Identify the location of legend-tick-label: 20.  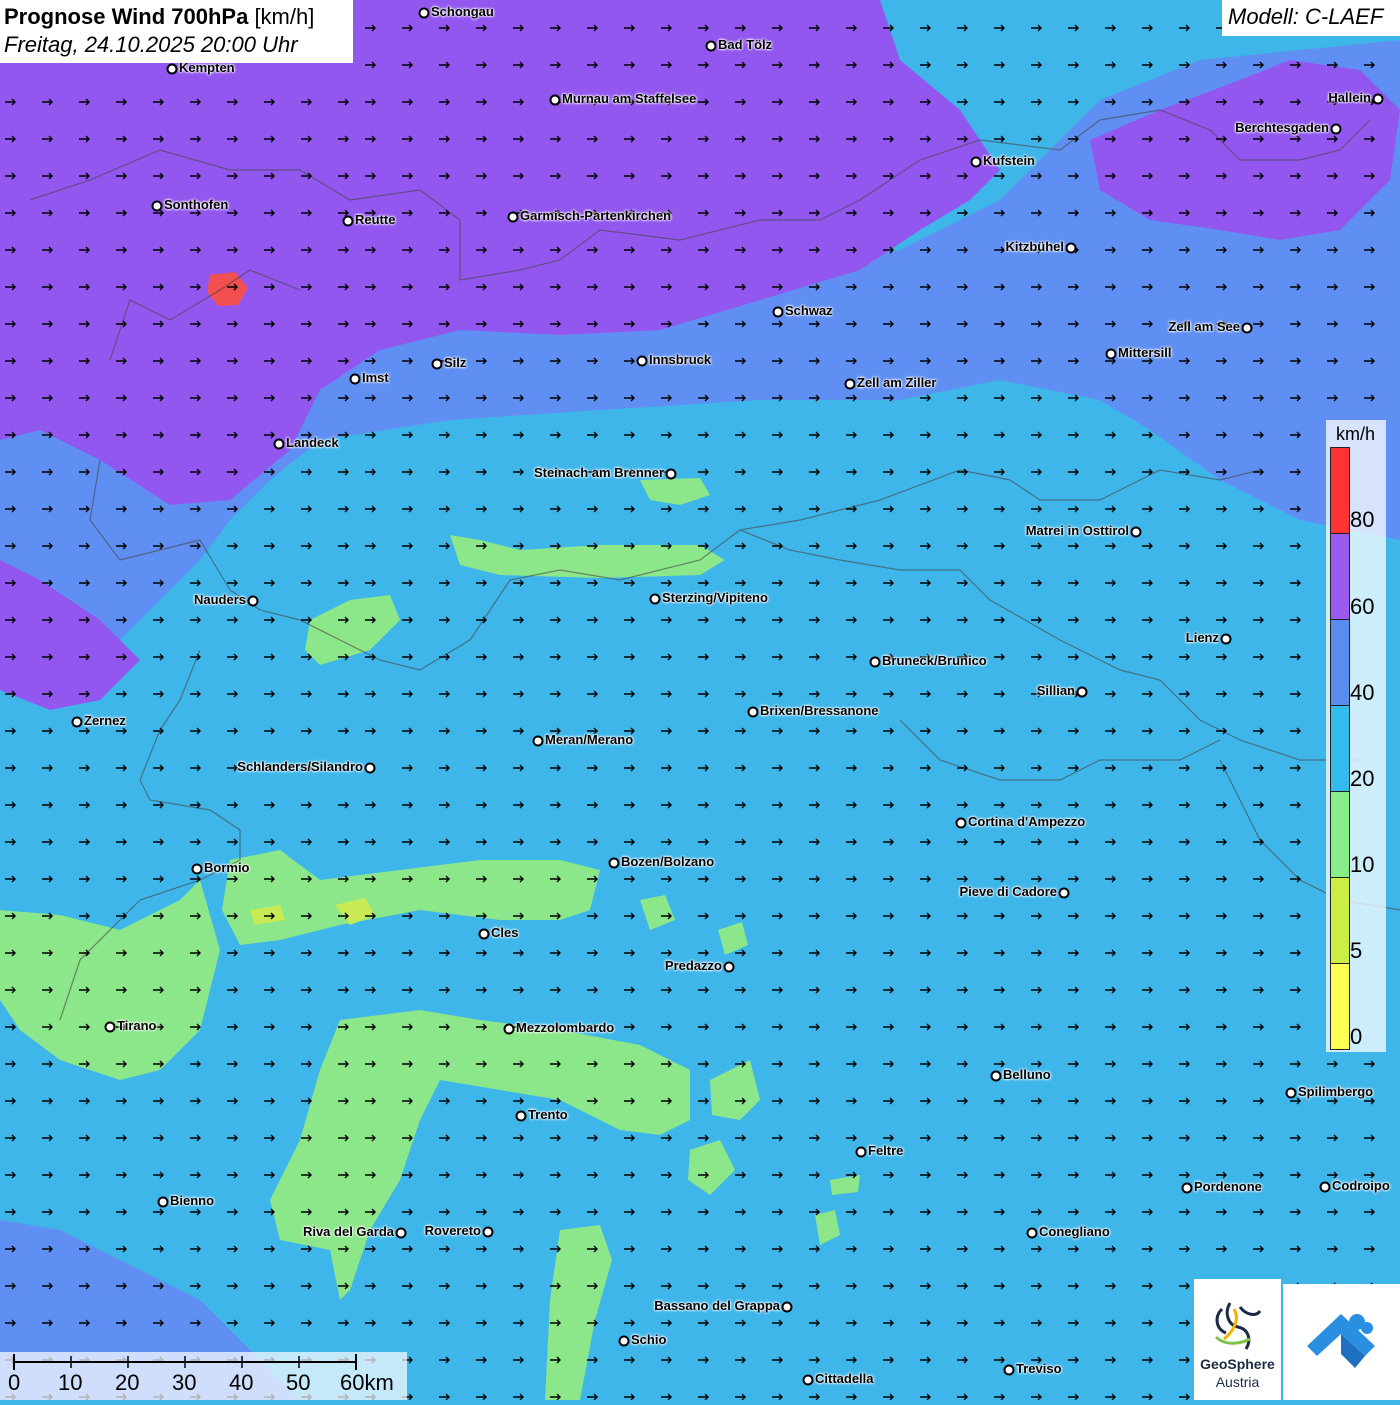
(1362, 778).